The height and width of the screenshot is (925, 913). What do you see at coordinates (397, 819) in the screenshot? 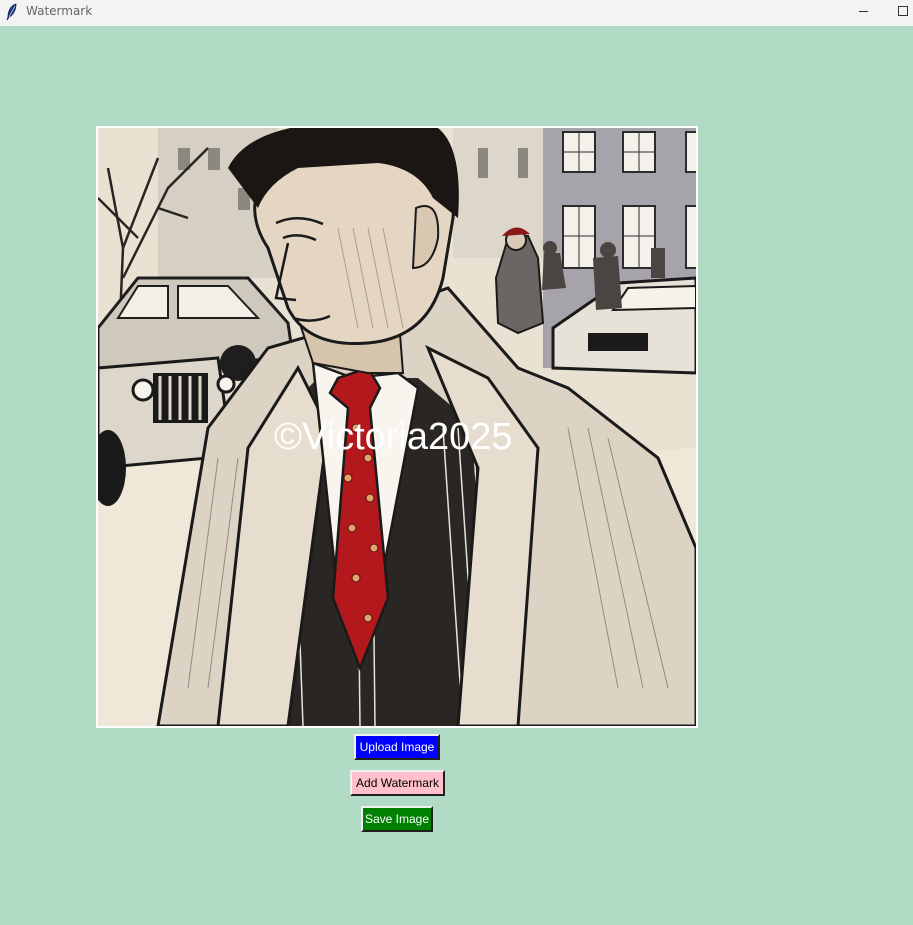
I see `save-image-button: Save Image` at bounding box center [397, 819].